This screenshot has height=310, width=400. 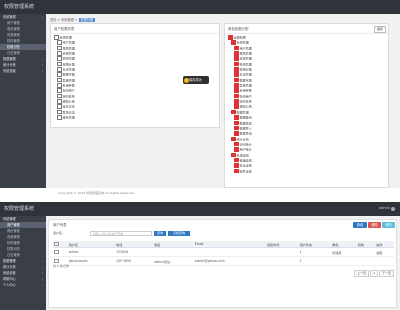 What do you see at coordinates (13, 35) in the screenshot?
I see `sidebar-item-label: 资源管理` at bounding box center [13, 35].